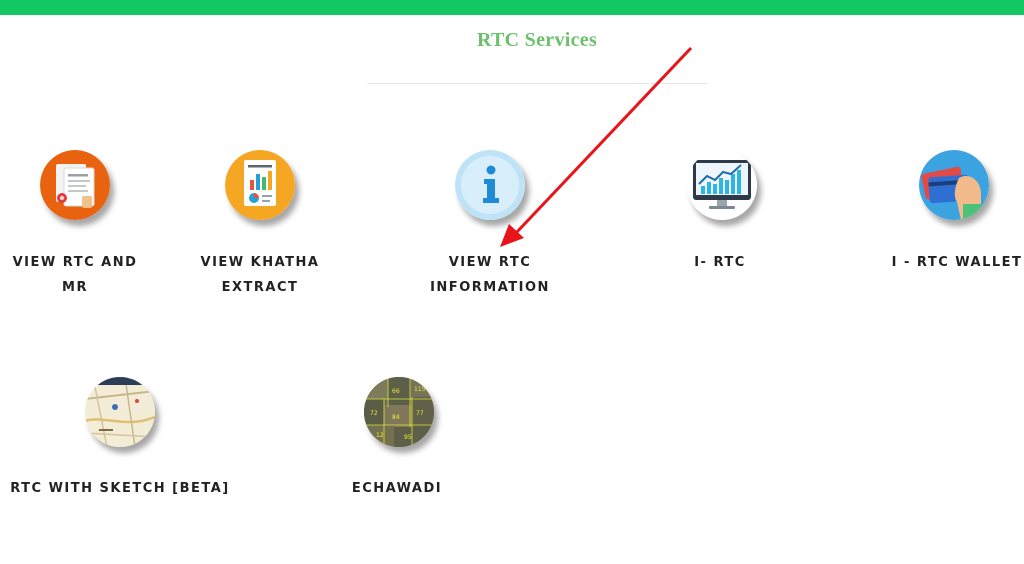 The image size is (1024, 564). Describe the element at coordinates (722, 185) in the screenshot. I see `monitor-chart-icon` at that location.